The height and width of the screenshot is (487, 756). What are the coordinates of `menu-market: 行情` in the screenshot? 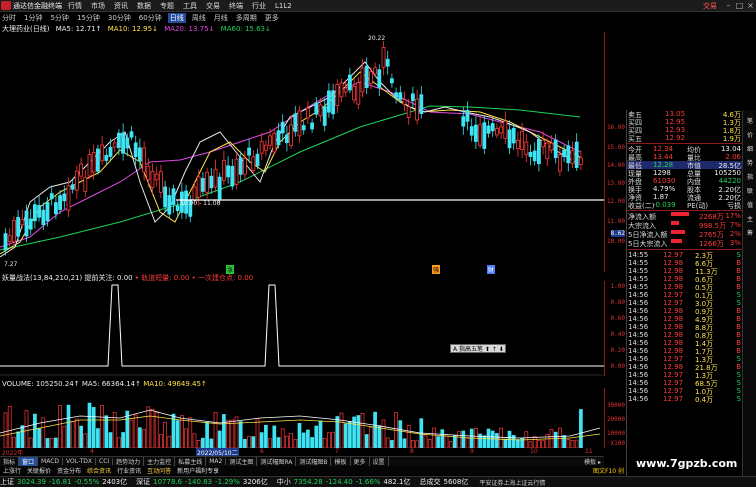 It's located at (75, 6).